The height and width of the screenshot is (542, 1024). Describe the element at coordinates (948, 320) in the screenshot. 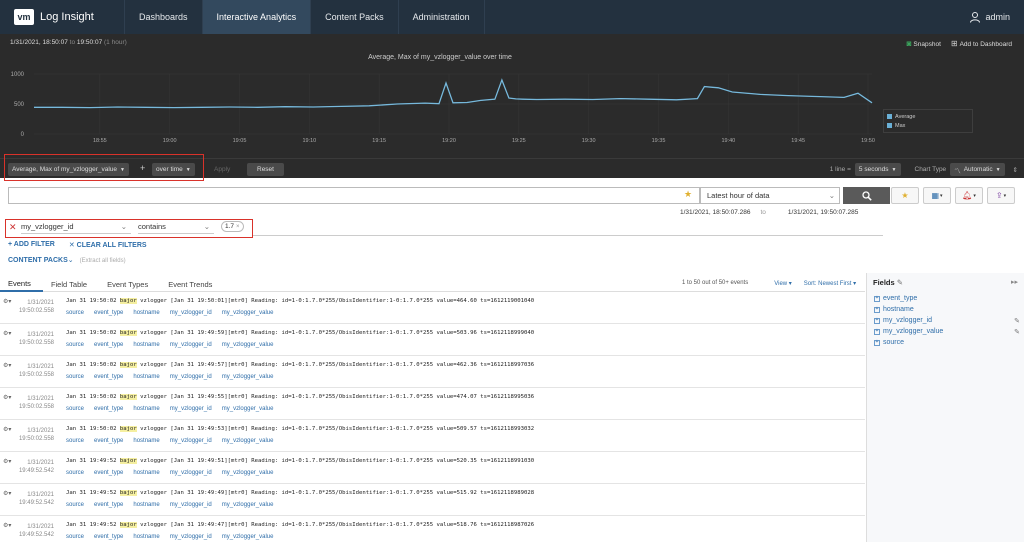

I see `field-item: + my_vzlogger_id ✎` at that location.